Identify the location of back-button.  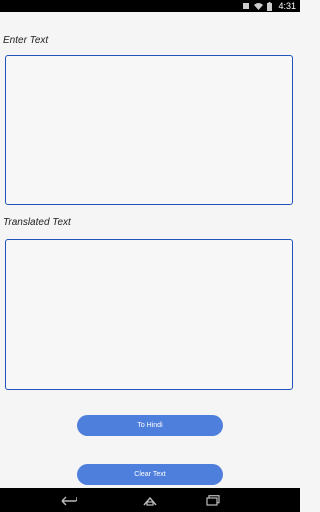
(69, 500).